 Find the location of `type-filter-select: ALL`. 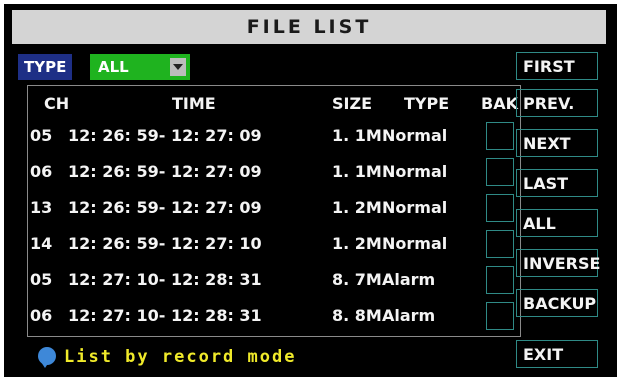

type-filter-select: ALL is located at coordinates (140, 67).